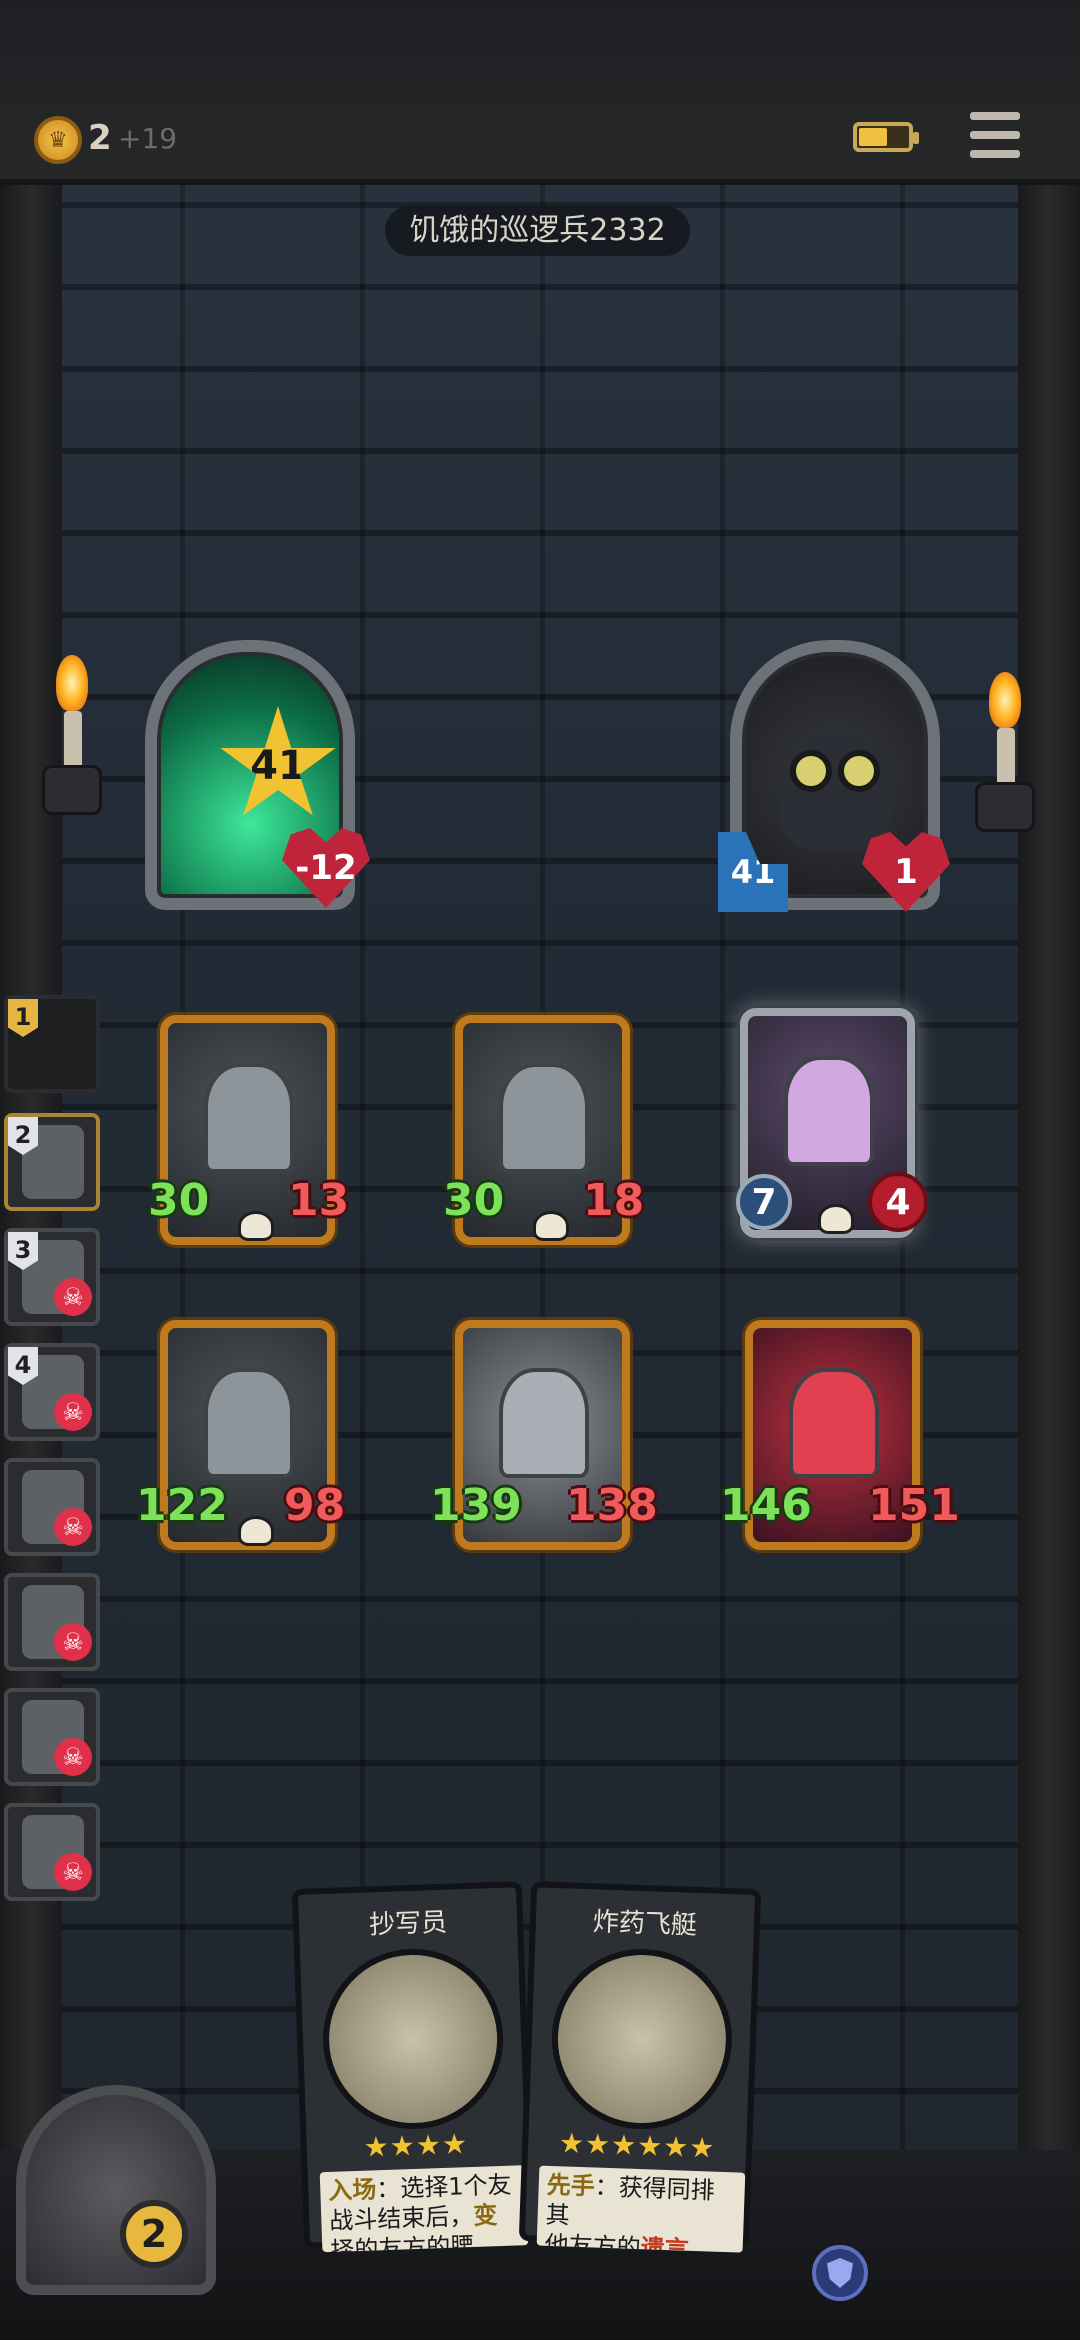  Describe the element at coordinates (100, 138) in the screenshot. I see `gold-count: 2` at that location.